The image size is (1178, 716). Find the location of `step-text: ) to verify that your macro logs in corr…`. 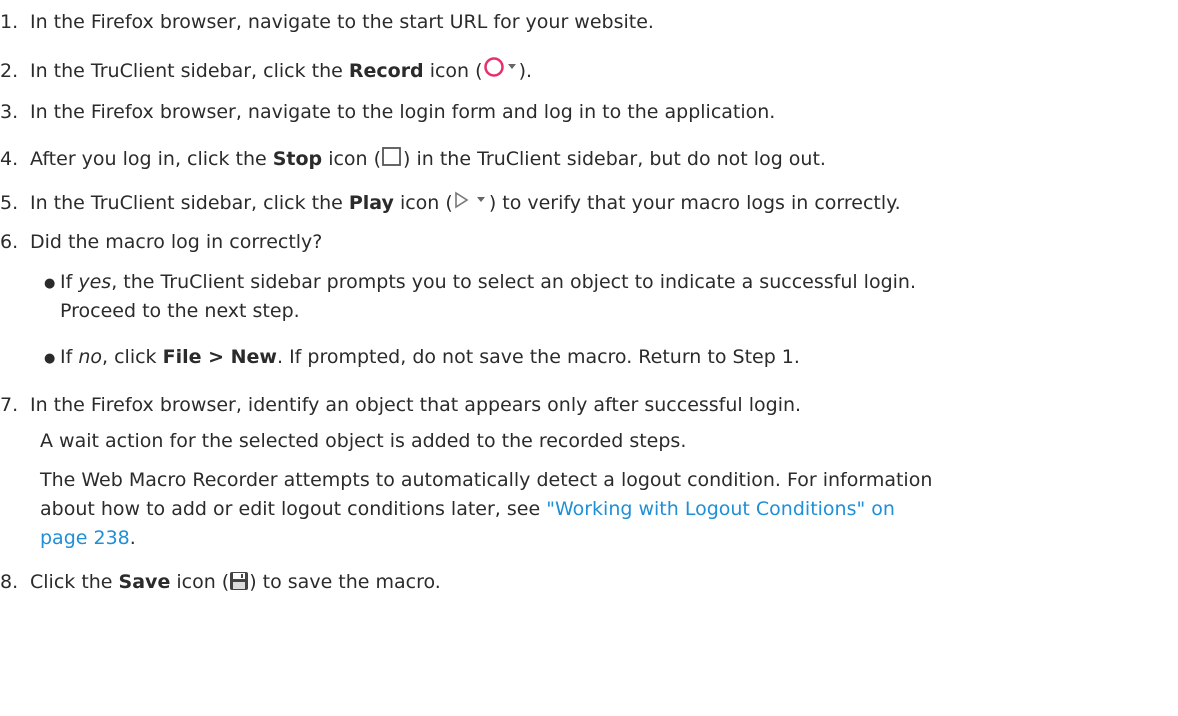

step-text: ) to verify that your macro logs in corr… is located at coordinates (694, 203).